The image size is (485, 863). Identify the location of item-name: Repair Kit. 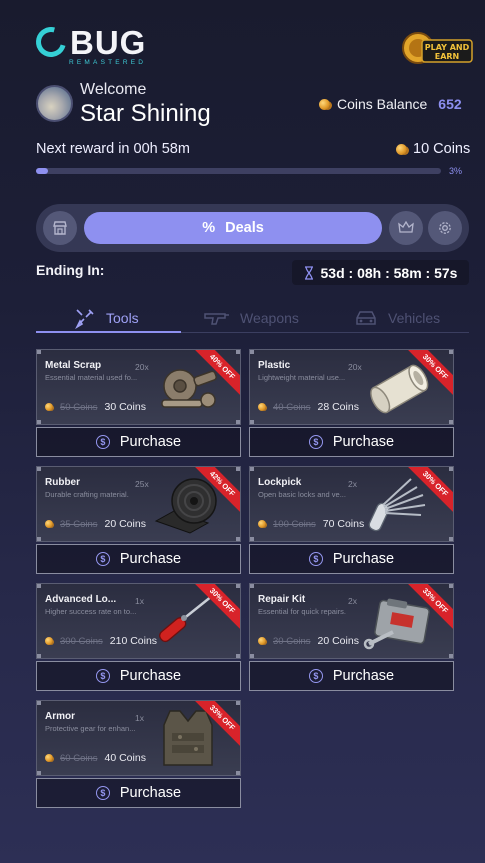
(282, 599).